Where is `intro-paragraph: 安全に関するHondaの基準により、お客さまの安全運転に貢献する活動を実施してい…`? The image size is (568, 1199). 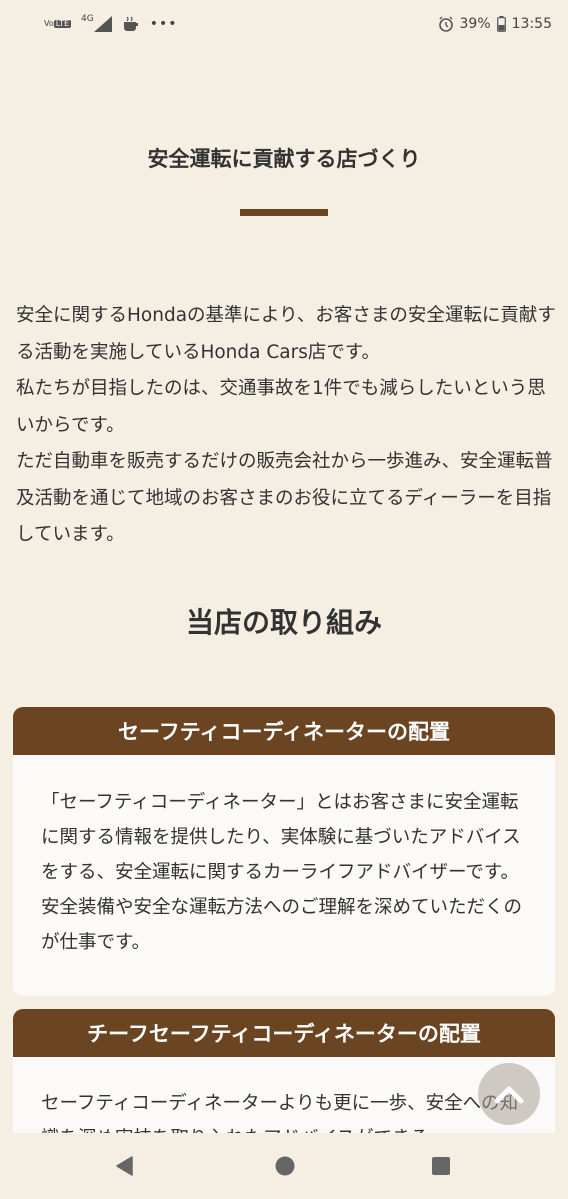
intro-paragraph: 安全に関するHondaの基準により、お客さまの安全運転に貢献する活動を実施してい… is located at coordinates (286, 334).